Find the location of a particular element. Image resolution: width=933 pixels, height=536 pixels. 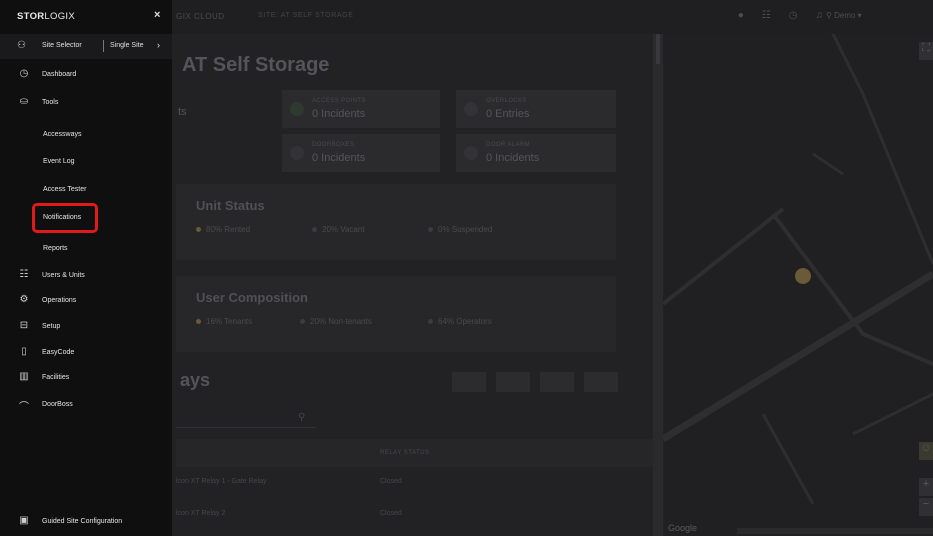

sidebar-item-accessways: Accessways is located at coordinates (86, 135).